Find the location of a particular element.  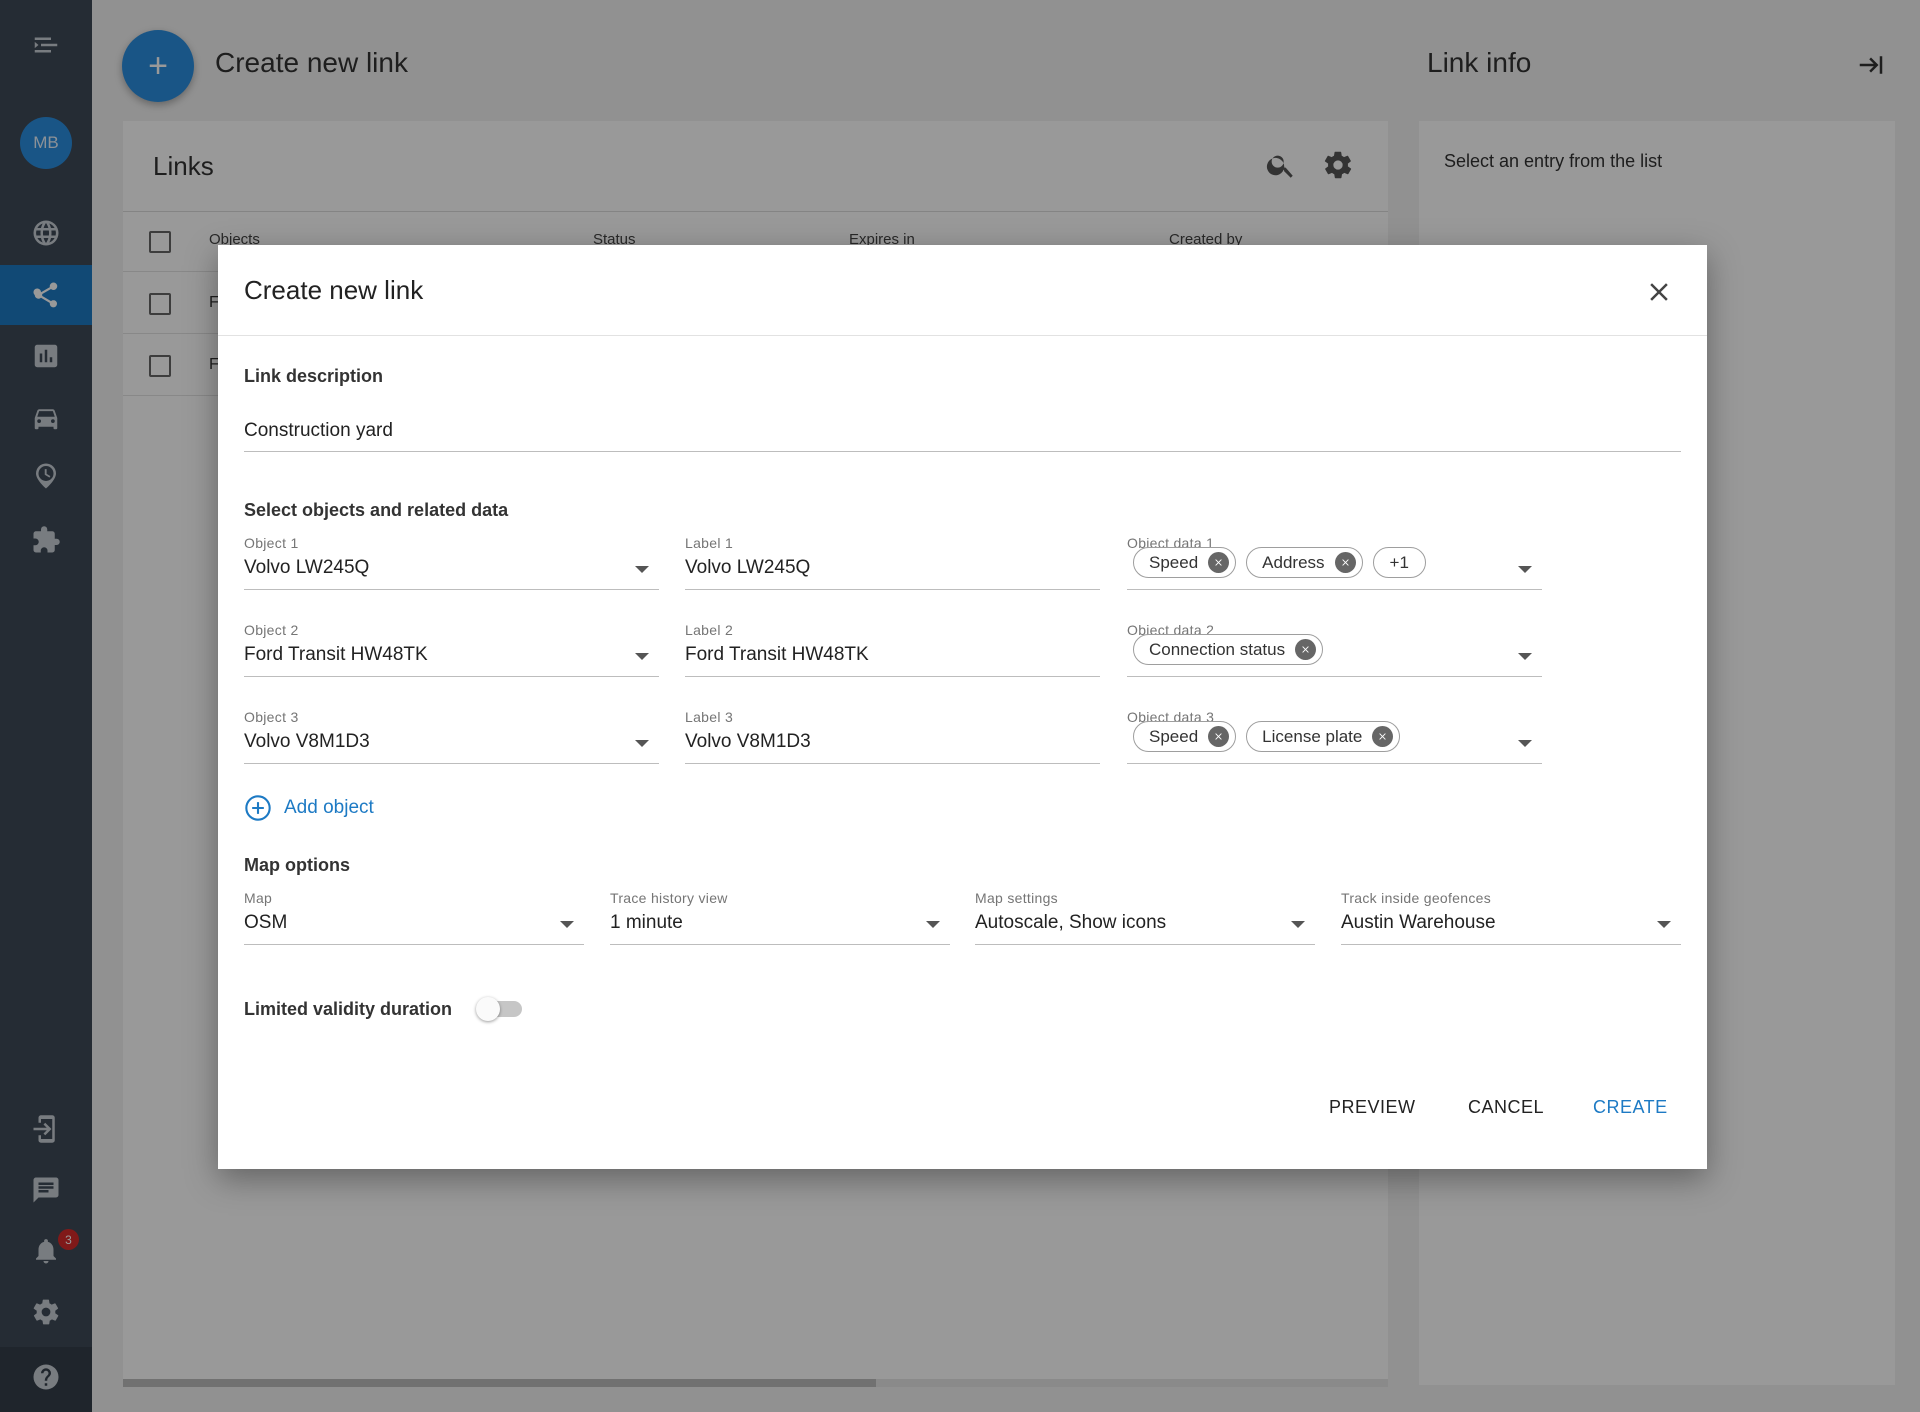

add-object-button: Add object is located at coordinates (309, 808).